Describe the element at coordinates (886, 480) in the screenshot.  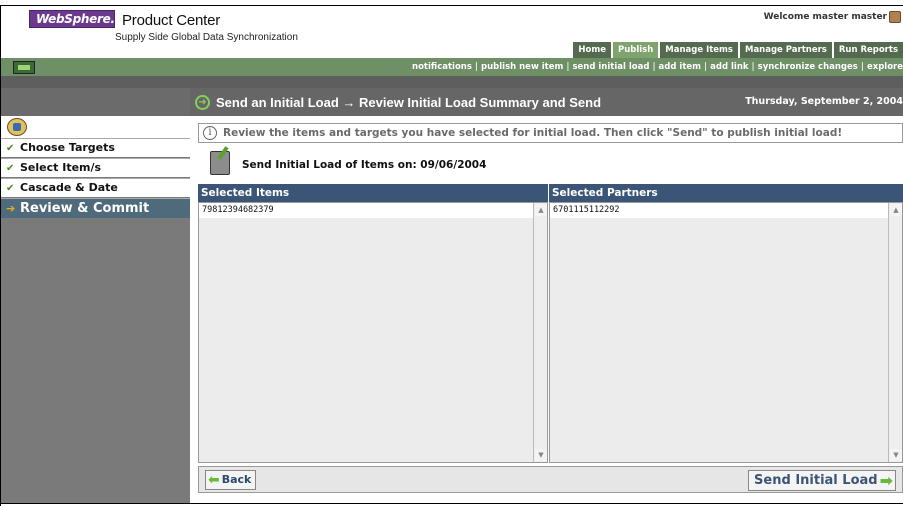
I see `send-arrow-icon: ➡` at that location.